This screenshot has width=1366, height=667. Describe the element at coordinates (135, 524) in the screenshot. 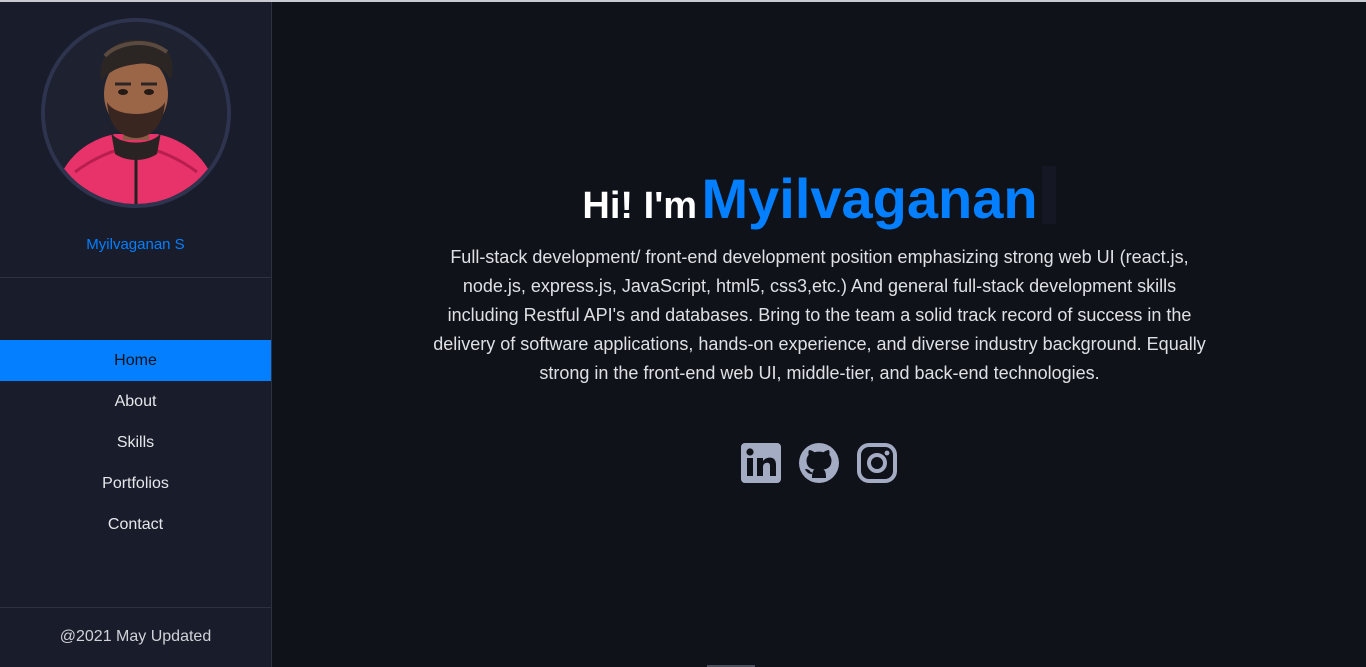

I see `nav-item-contact: Contact` at that location.